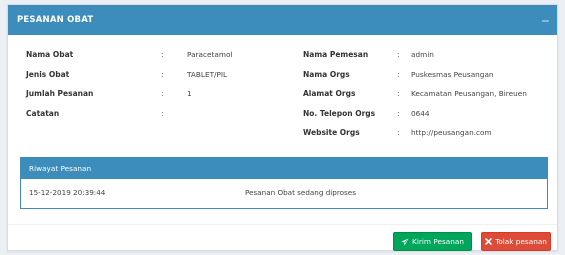 The height and width of the screenshot is (255, 565). What do you see at coordinates (469, 93) in the screenshot?
I see `field-value: Kecamatan Peusangan, Bireuen` at bounding box center [469, 93].